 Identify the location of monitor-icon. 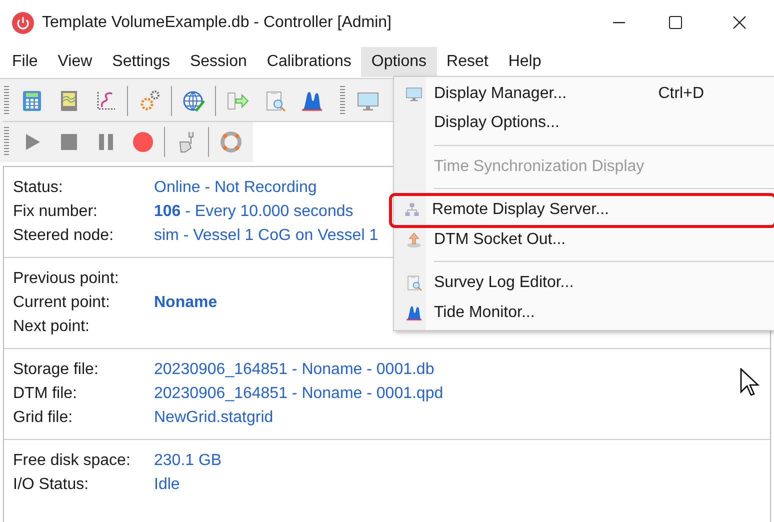
(414, 93).